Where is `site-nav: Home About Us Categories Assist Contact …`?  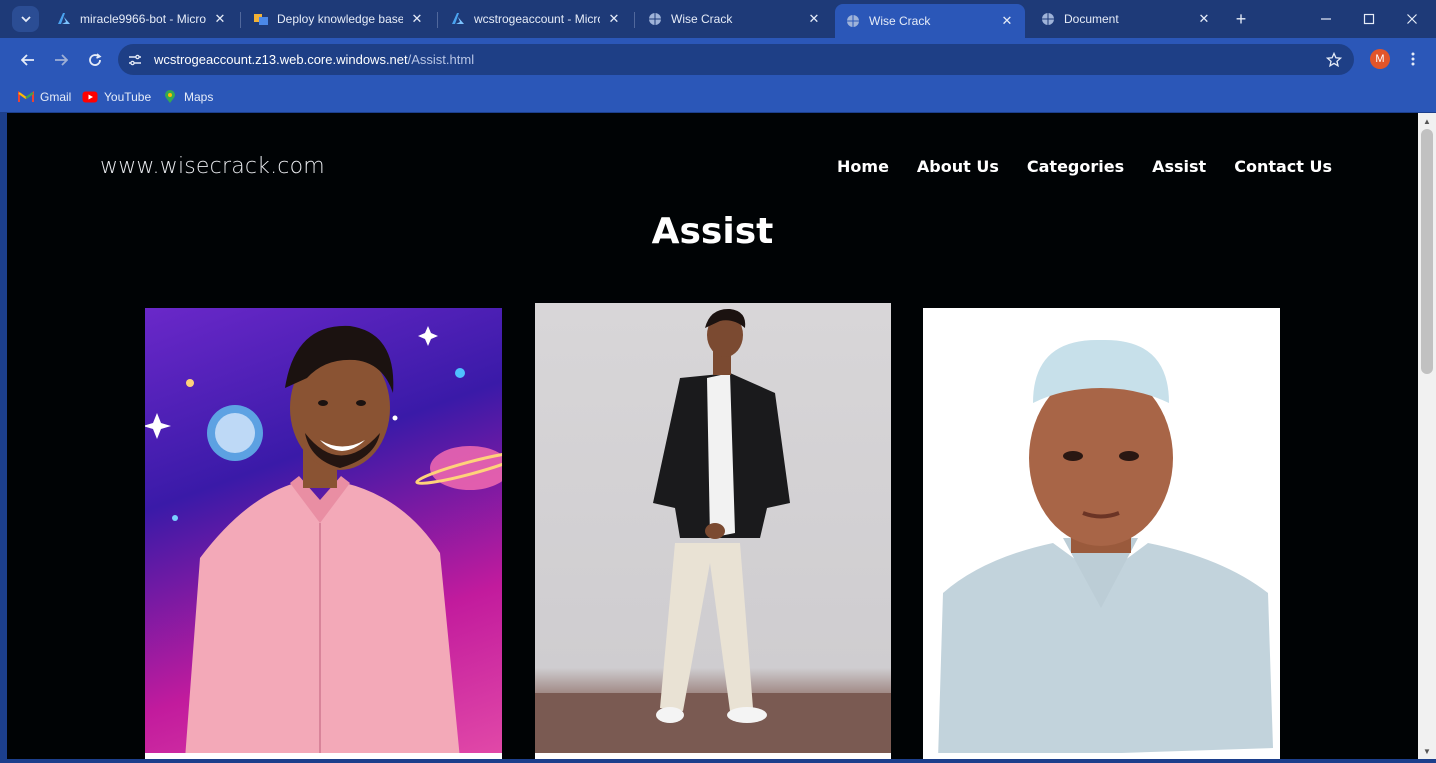
site-nav: Home About Us Categories Assist Contact … is located at coordinates (1084, 166).